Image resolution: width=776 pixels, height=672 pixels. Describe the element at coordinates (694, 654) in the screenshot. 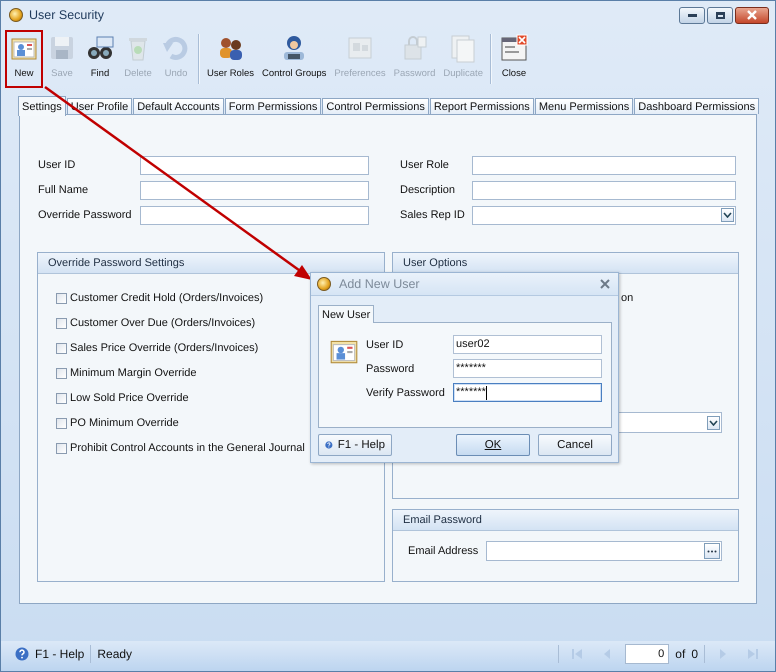

I see `page-total: 0` at that location.